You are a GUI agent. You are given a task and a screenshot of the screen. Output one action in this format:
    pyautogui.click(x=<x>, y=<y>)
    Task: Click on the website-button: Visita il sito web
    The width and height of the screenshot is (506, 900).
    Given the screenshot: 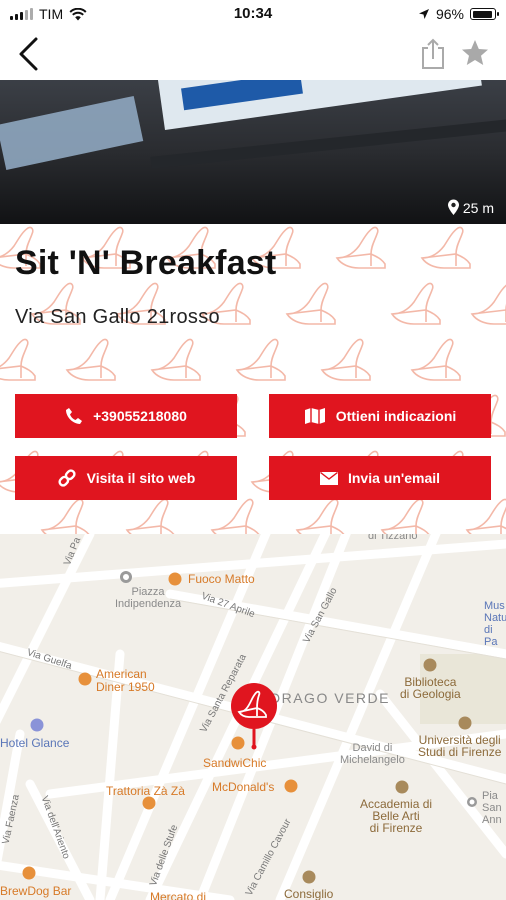 What is the action you would take?
    pyautogui.click(x=126, y=478)
    